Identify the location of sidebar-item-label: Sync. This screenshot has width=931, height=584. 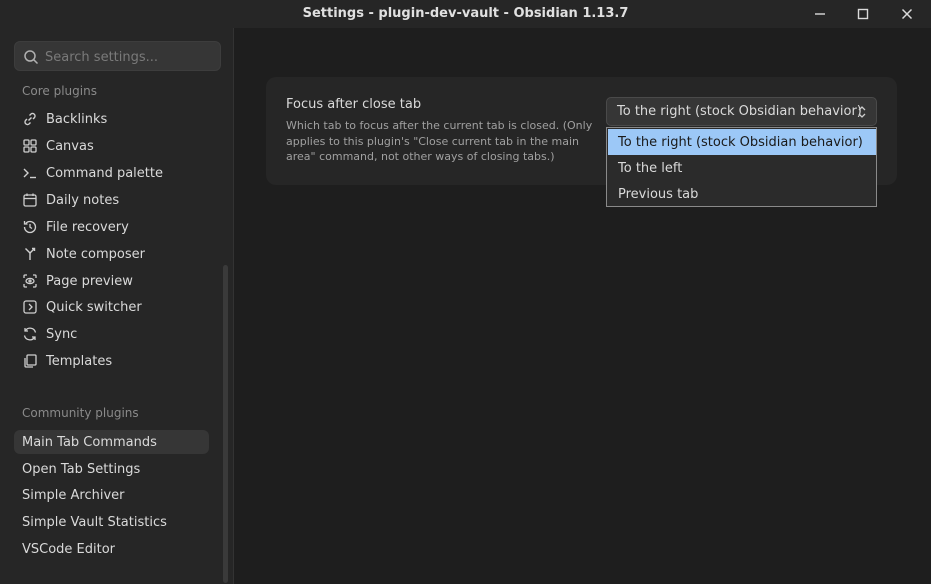
(62, 334).